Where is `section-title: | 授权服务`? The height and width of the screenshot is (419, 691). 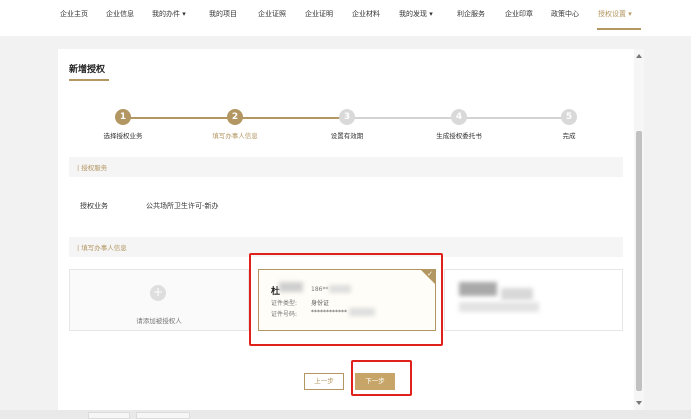
section-title: | 授权服务 is located at coordinates (92, 168).